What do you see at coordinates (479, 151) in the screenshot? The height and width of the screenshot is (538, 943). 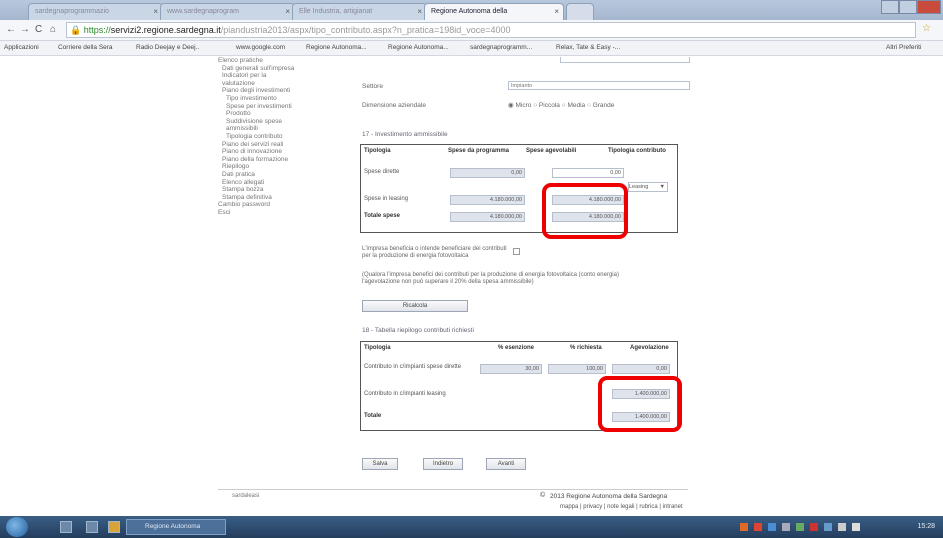 I see `column-header: Spese da programma` at bounding box center [479, 151].